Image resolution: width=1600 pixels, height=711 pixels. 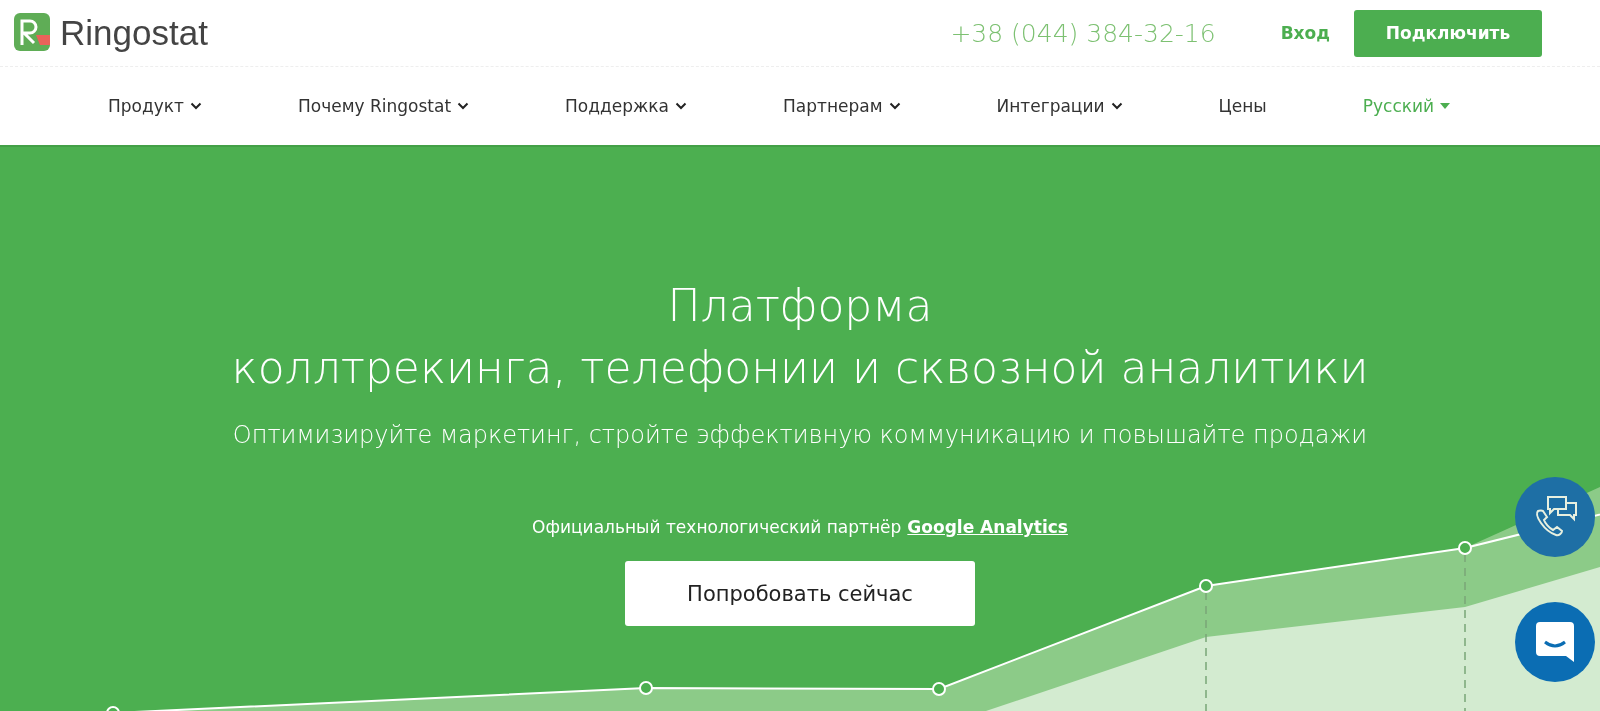 I want to click on nav-item: Партнерам, so click(x=842, y=106).